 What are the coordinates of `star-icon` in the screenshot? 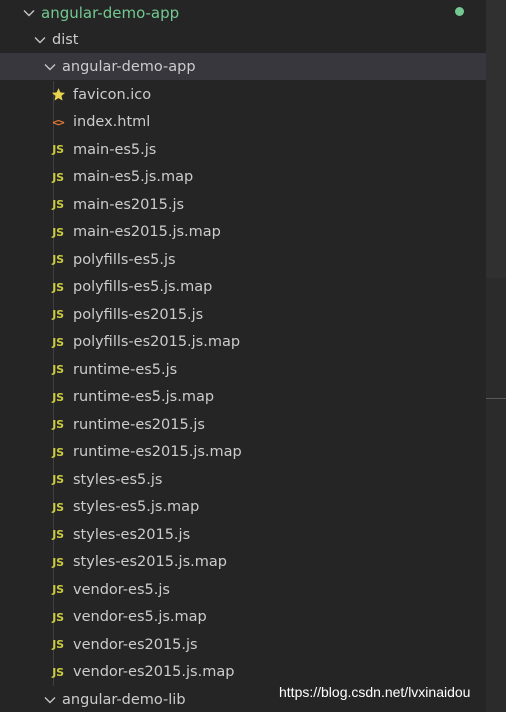 It's located at (58, 95).